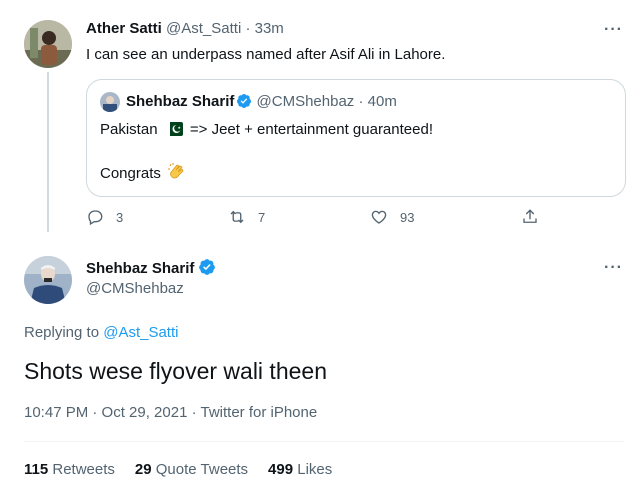 The image size is (640, 488). What do you see at coordinates (130, 173) in the screenshot?
I see `quoted-congrats-text: Congrats` at bounding box center [130, 173].